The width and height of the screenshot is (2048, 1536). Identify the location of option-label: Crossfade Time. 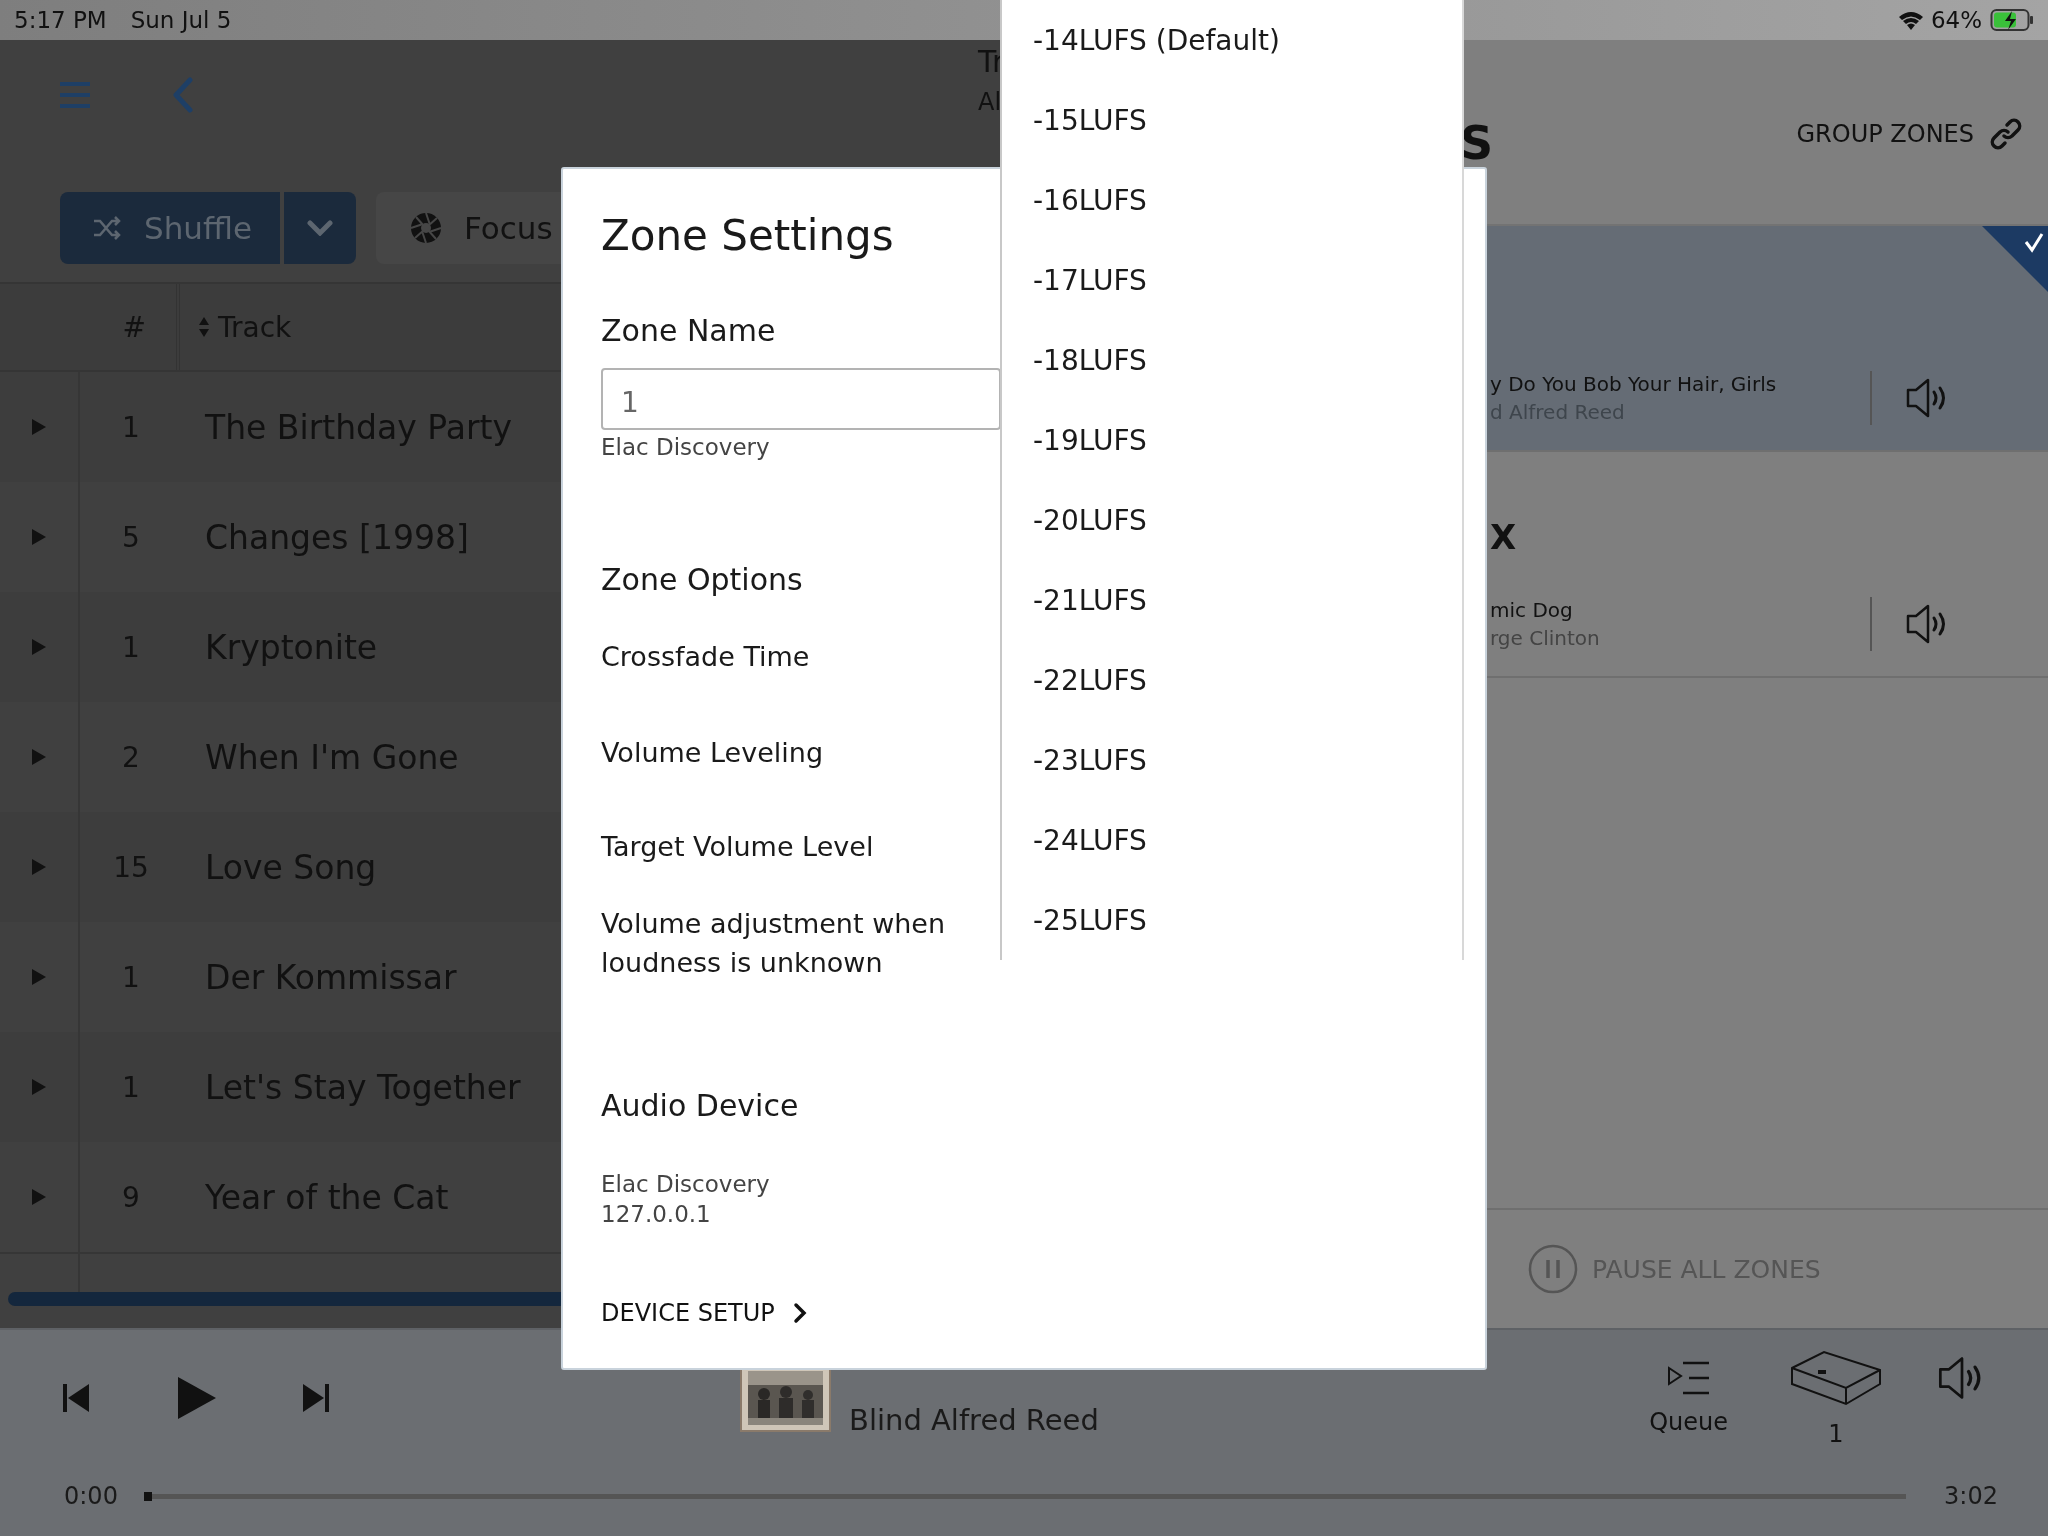
(706, 657).